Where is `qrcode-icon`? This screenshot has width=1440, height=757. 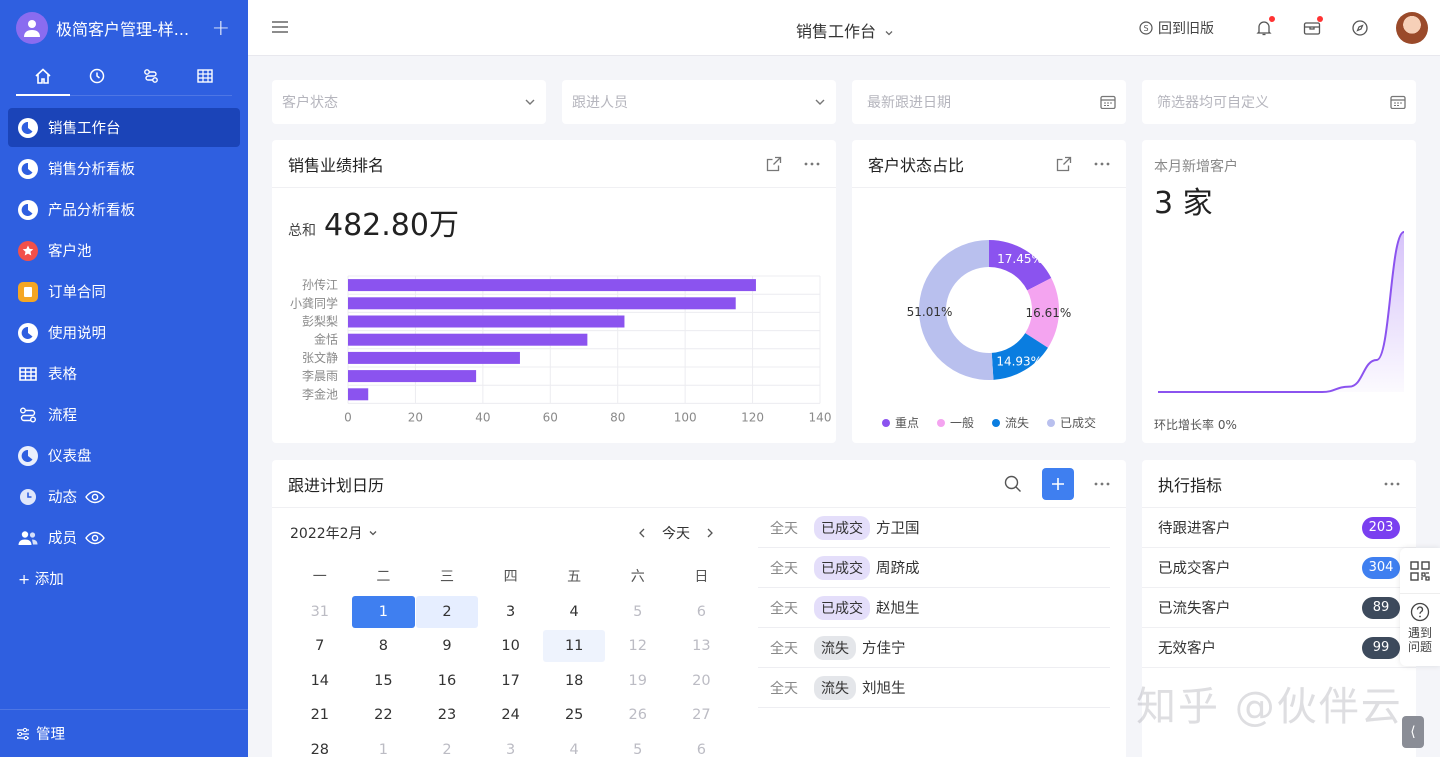
qrcode-icon is located at coordinates (1420, 571).